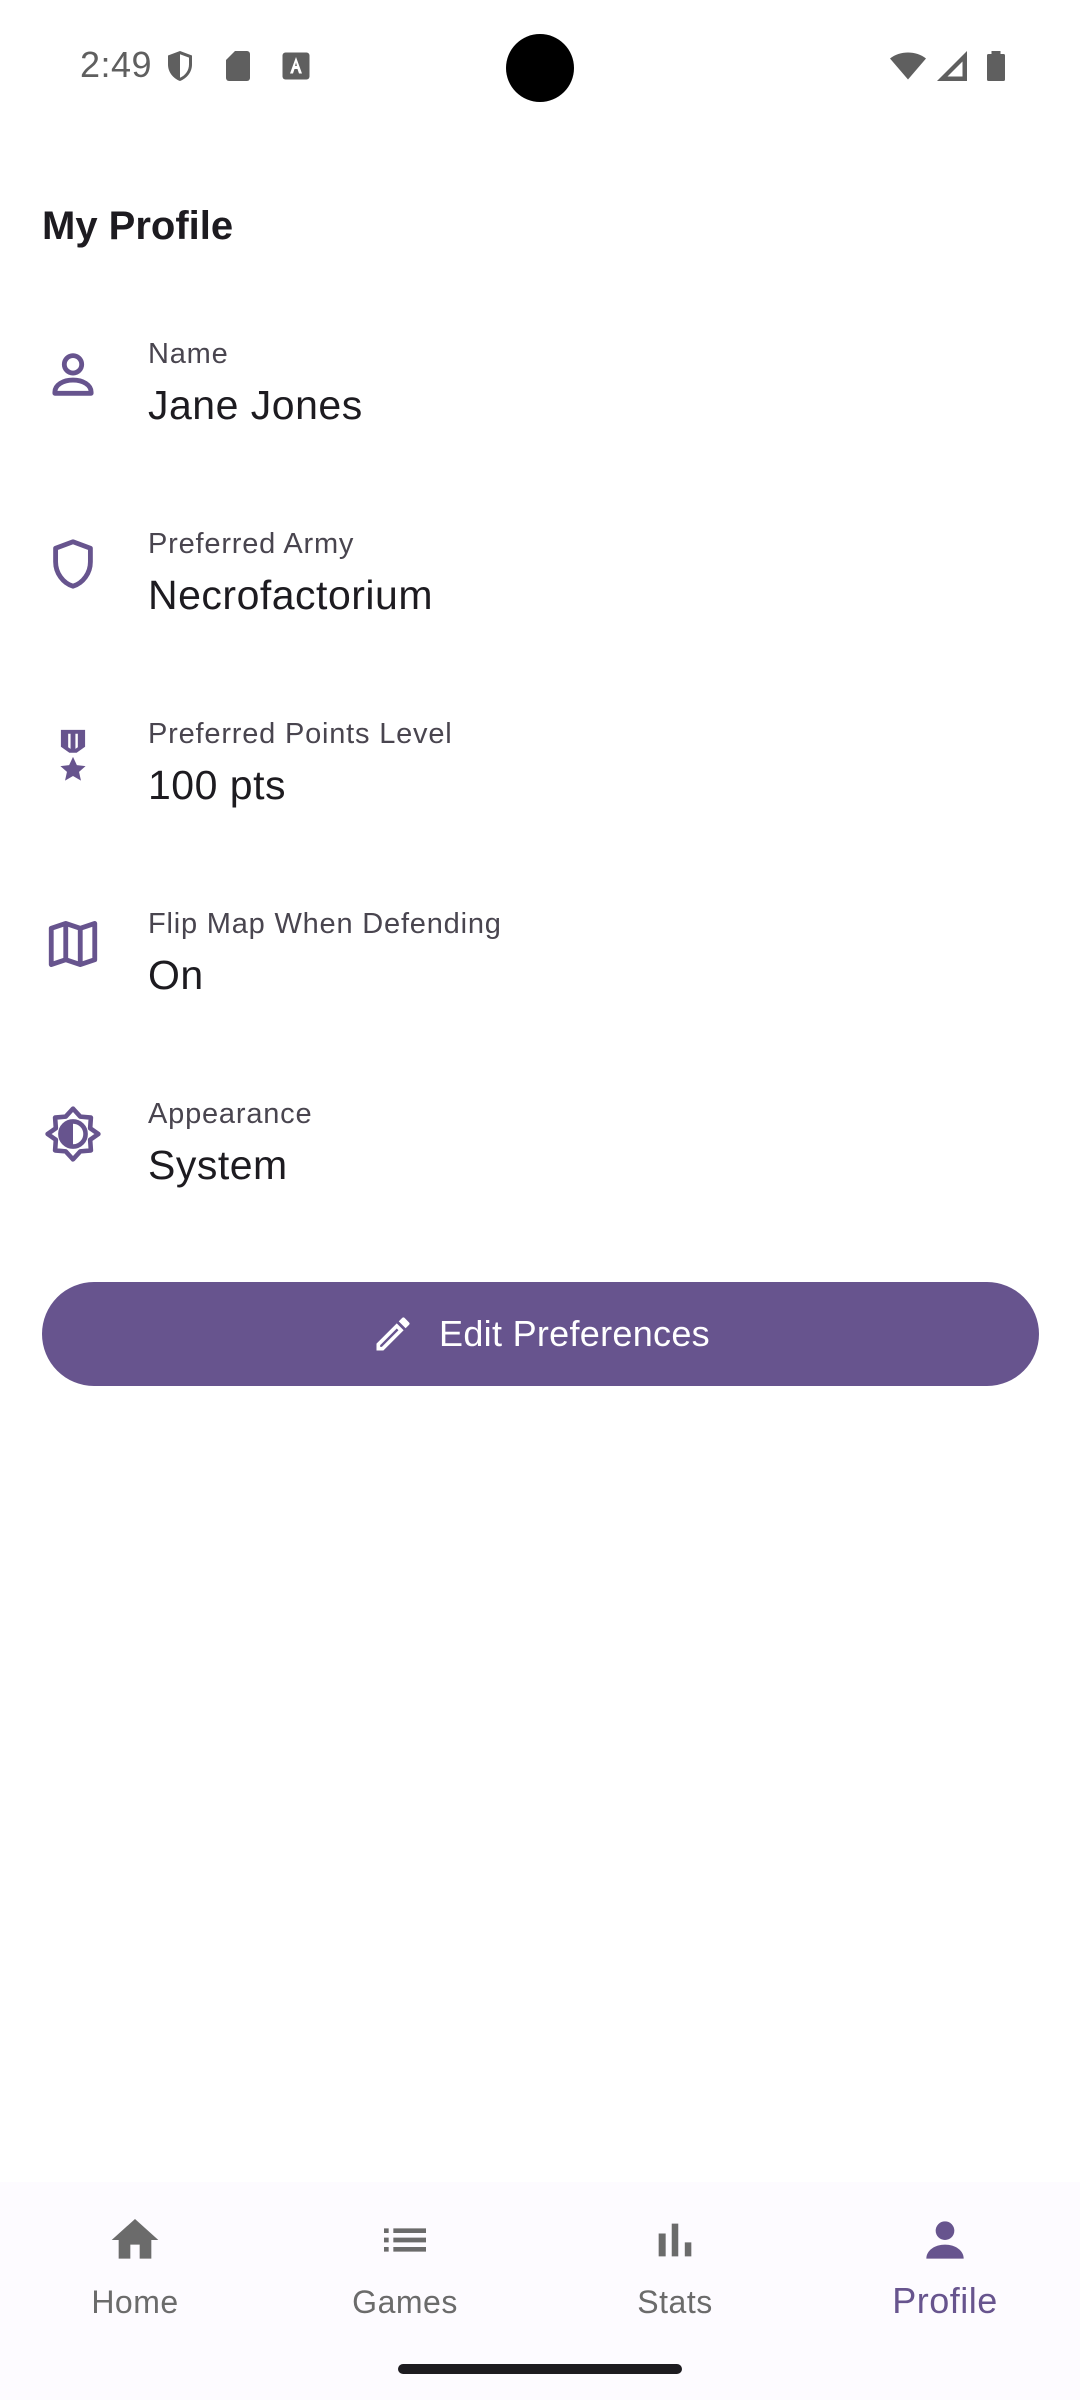 This screenshot has width=1080, height=2400. Describe the element at coordinates (675, 2240) in the screenshot. I see `bar-chart-icon` at that location.